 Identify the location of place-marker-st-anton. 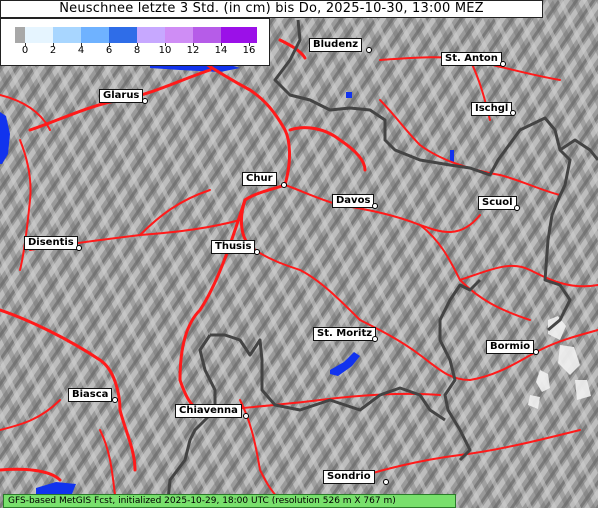
(503, 64).